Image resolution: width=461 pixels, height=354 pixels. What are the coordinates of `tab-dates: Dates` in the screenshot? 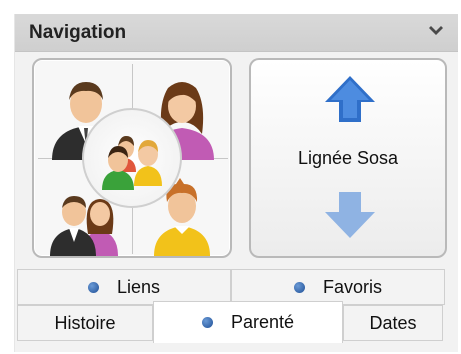 It's located at (393, 323).